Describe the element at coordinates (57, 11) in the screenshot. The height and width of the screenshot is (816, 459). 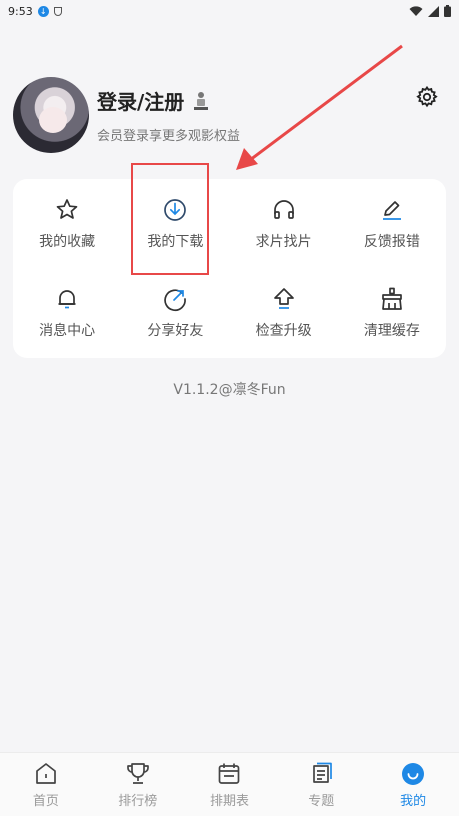
I see `shield-icon` at that location.